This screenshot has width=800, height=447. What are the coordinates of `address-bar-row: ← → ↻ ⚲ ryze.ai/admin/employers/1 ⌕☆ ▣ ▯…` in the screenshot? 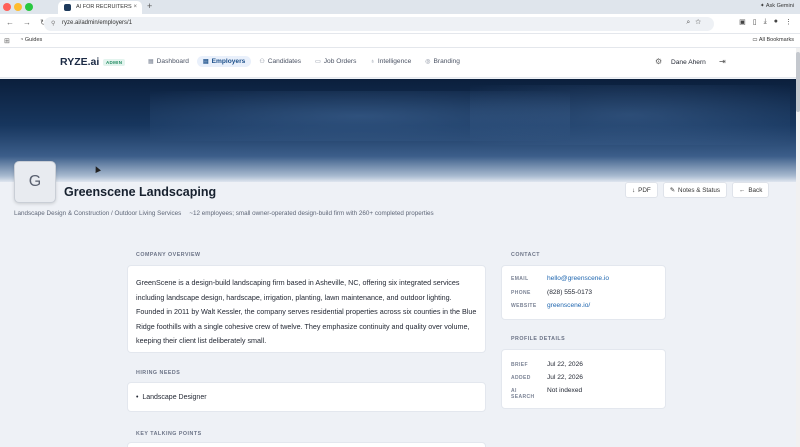 It's located at (400, 24).